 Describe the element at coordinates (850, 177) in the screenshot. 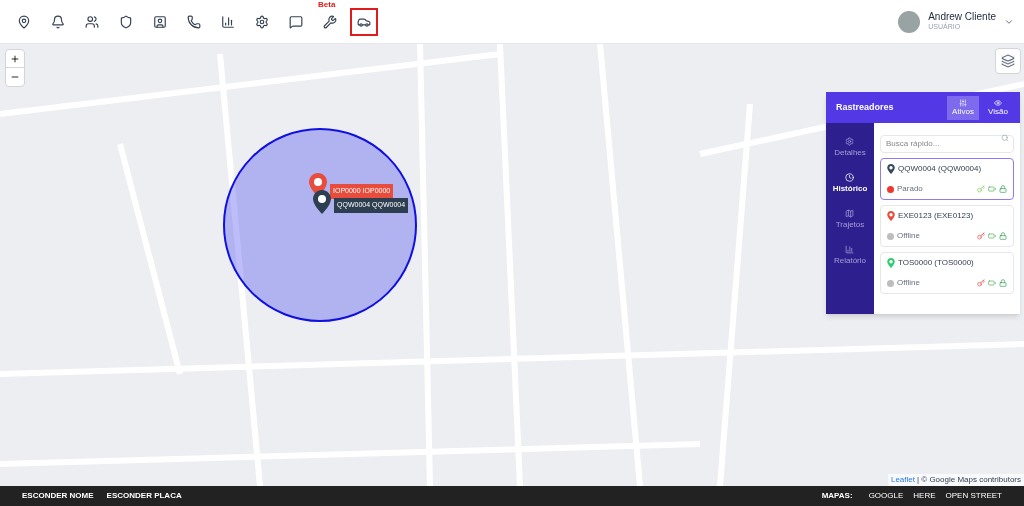

I see `clock-icon` at that location.